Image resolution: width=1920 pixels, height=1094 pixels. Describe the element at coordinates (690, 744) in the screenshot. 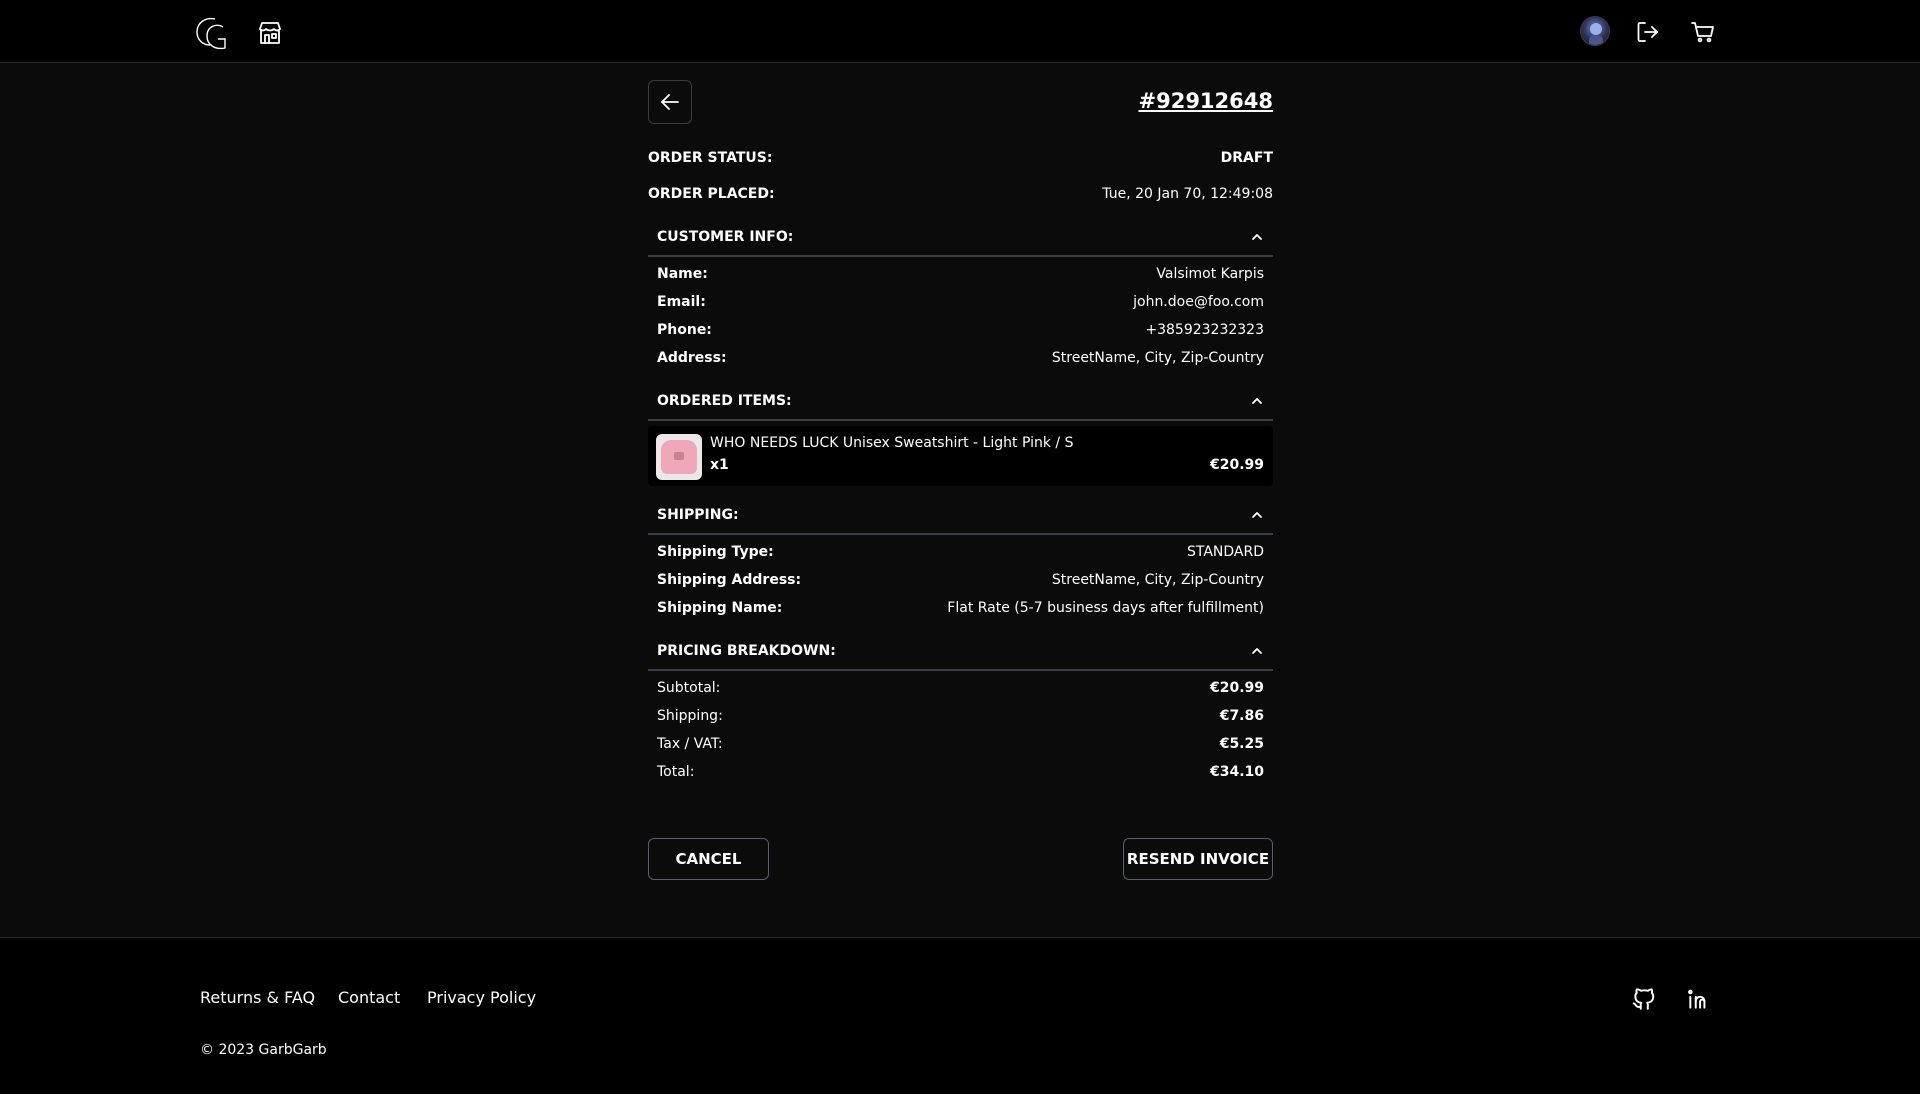

I see `field-label: Tax / VAT:` at that location.